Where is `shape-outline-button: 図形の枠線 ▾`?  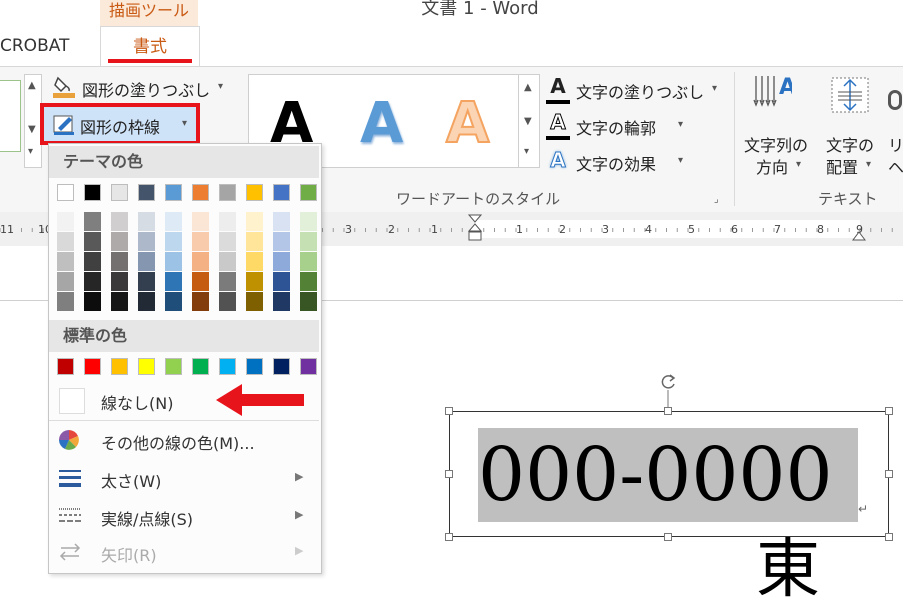
shape-outline-button: 図形の枠線 ▾ is located at coordinates (120, 124).